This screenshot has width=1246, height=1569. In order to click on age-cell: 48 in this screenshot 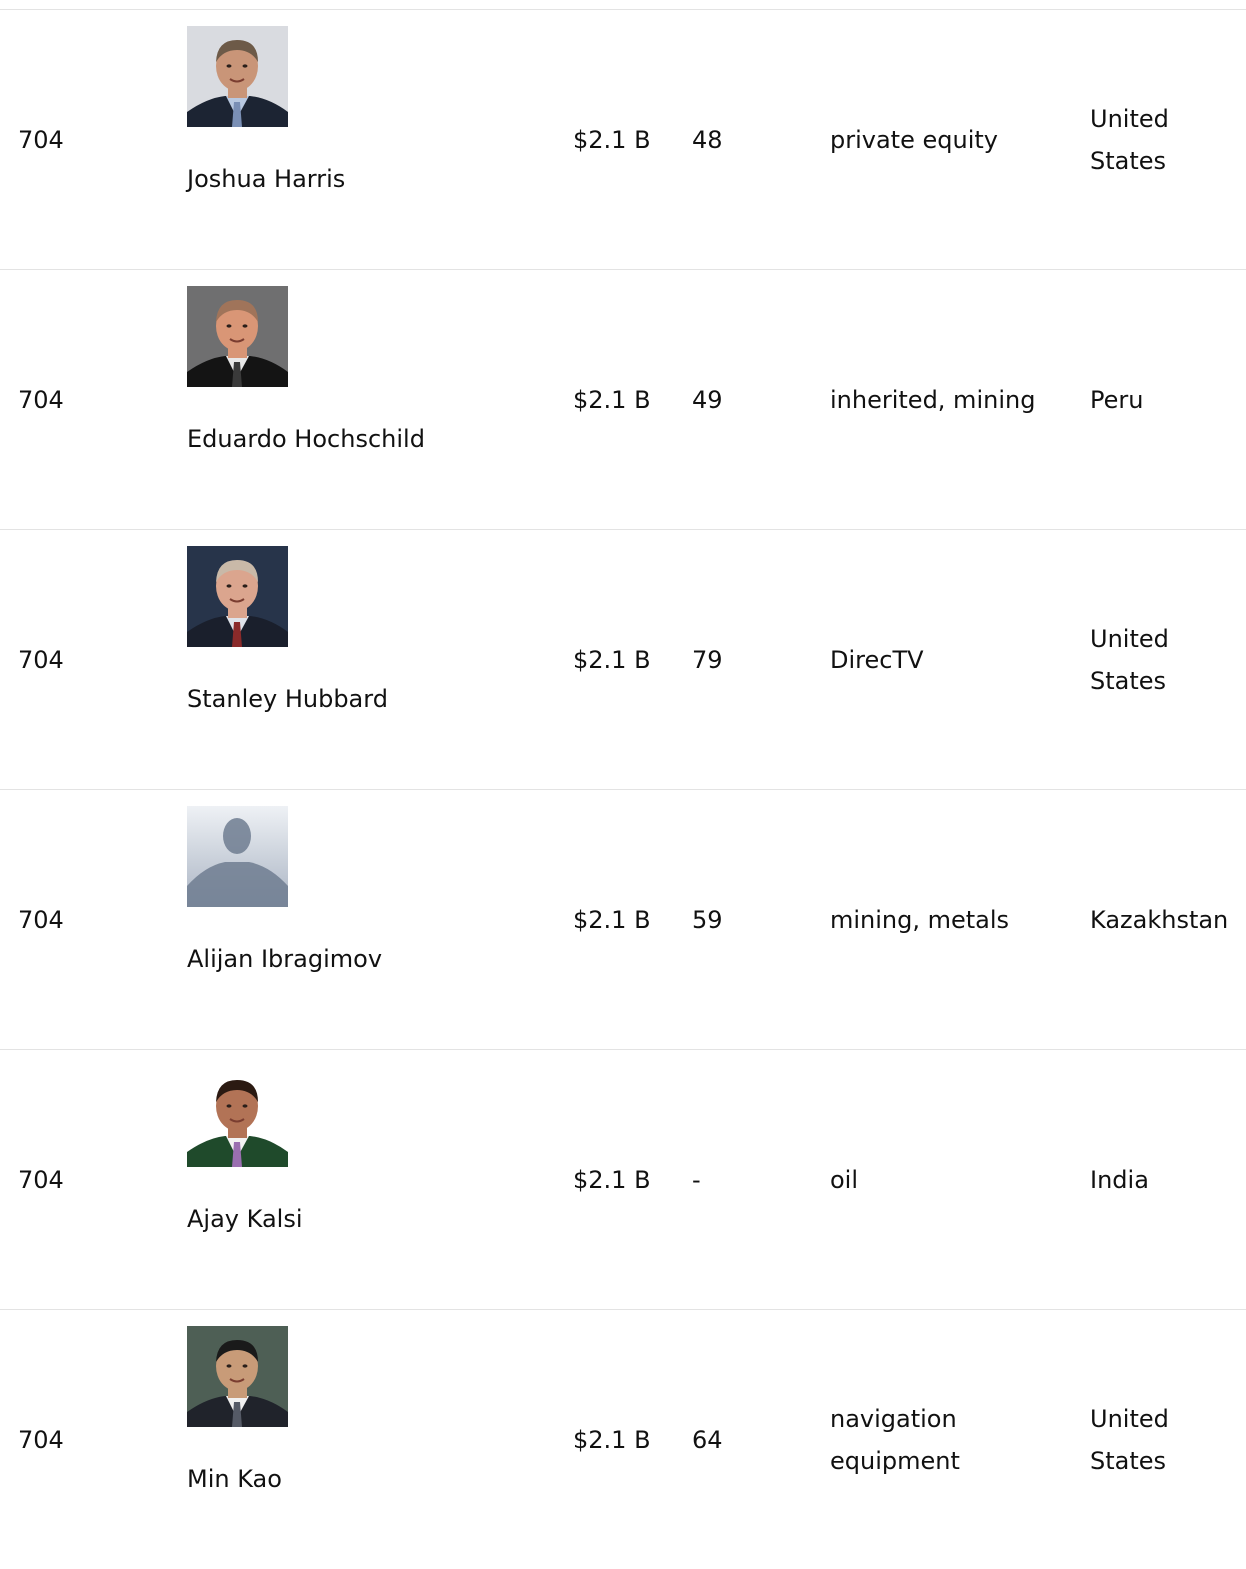, I will do `click(707, 139)`.